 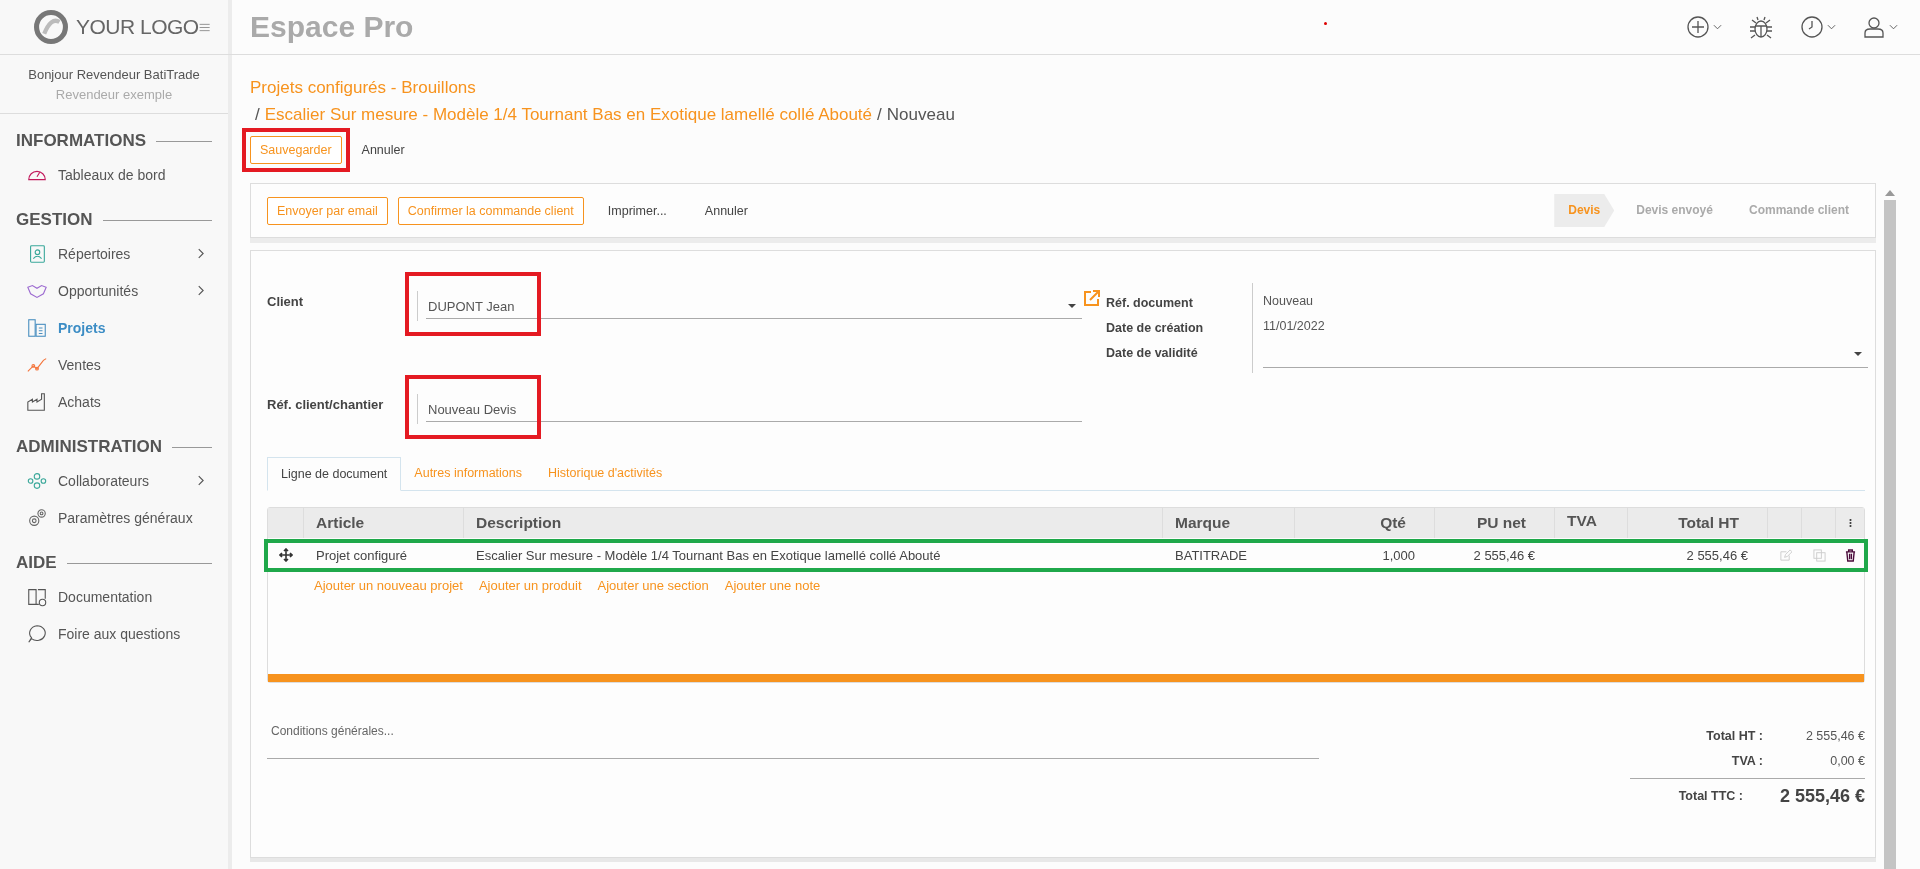 What do you see at coordinates (286, 301) in the screenshot?
I see `field-label: Client` at bounding box center [286, 301].